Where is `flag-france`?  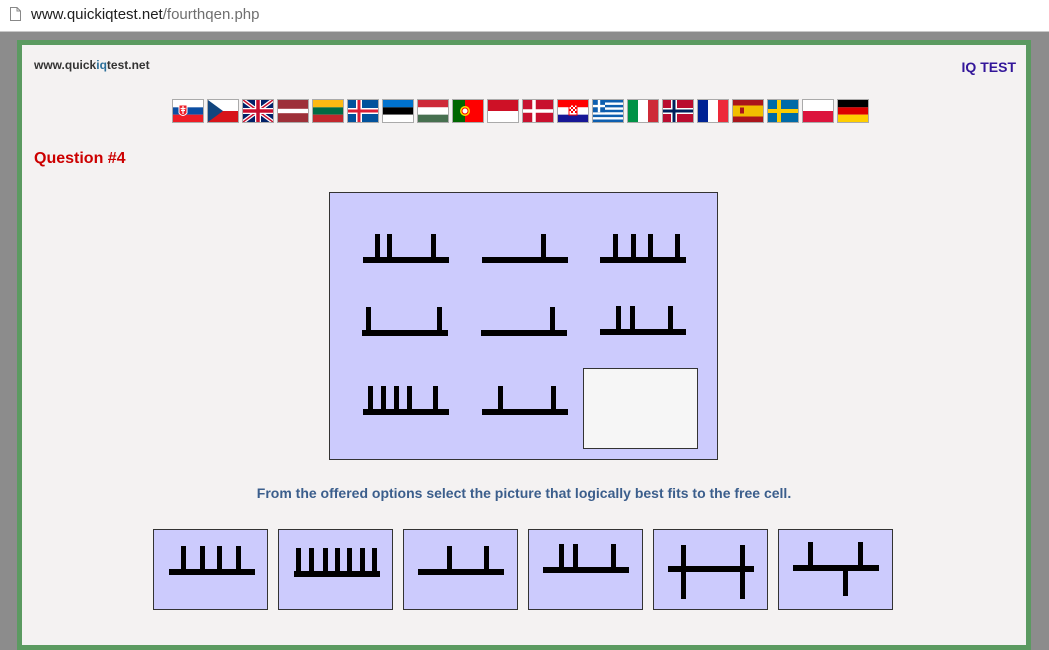 flag-france is located at coordinates (713, 111).